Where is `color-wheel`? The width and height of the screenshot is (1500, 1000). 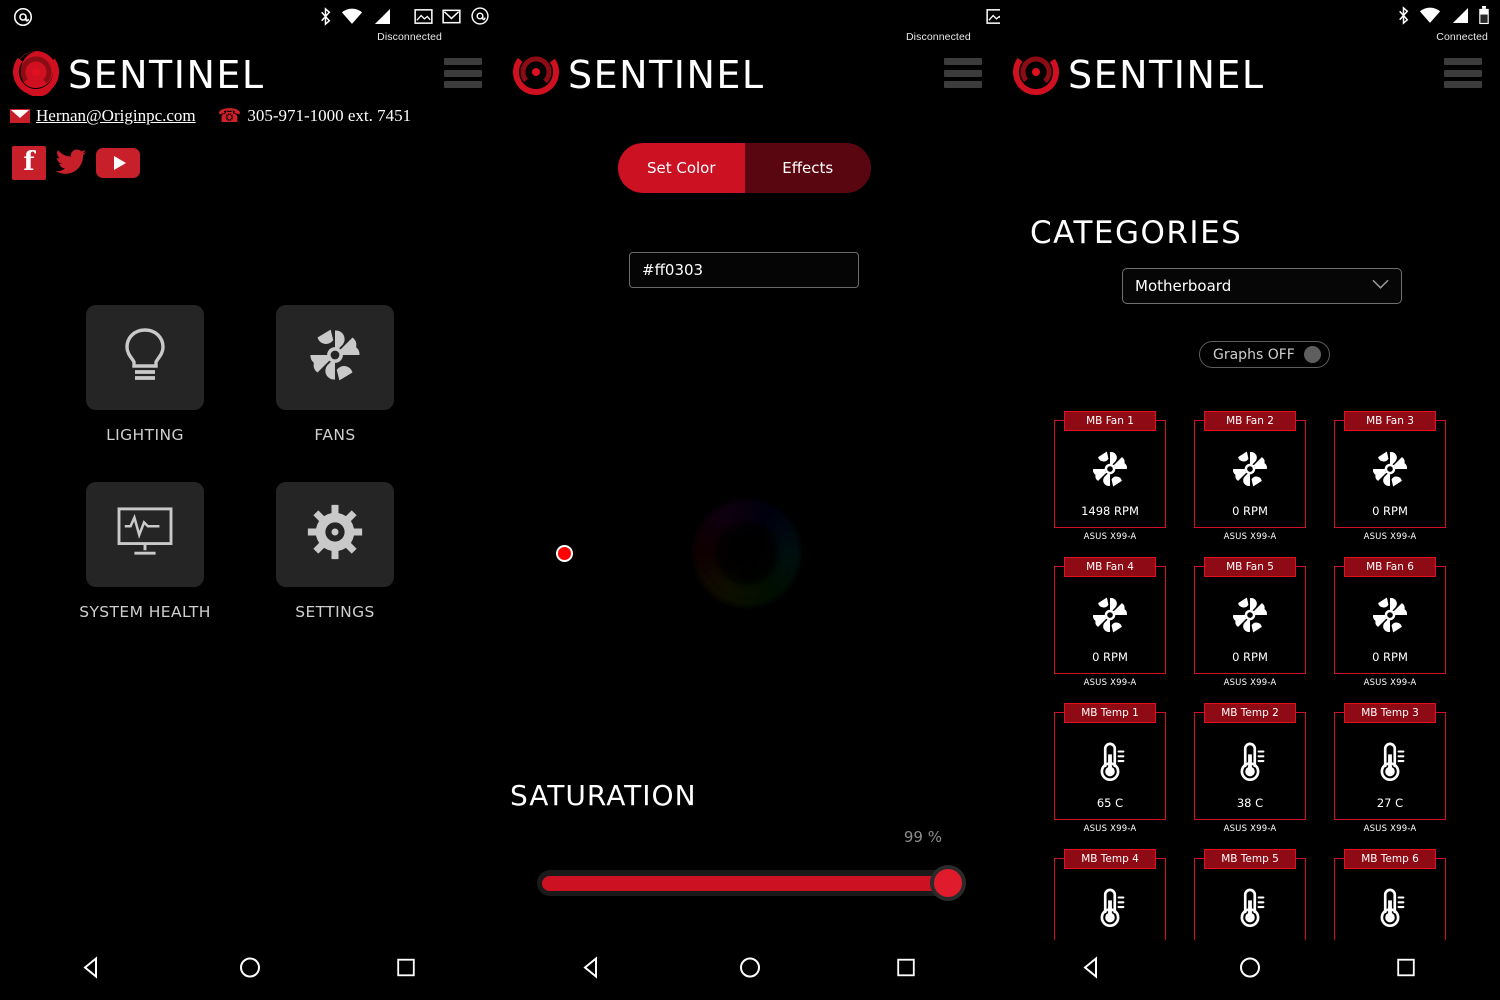 color-wheel is located at coordinates (746, 553).